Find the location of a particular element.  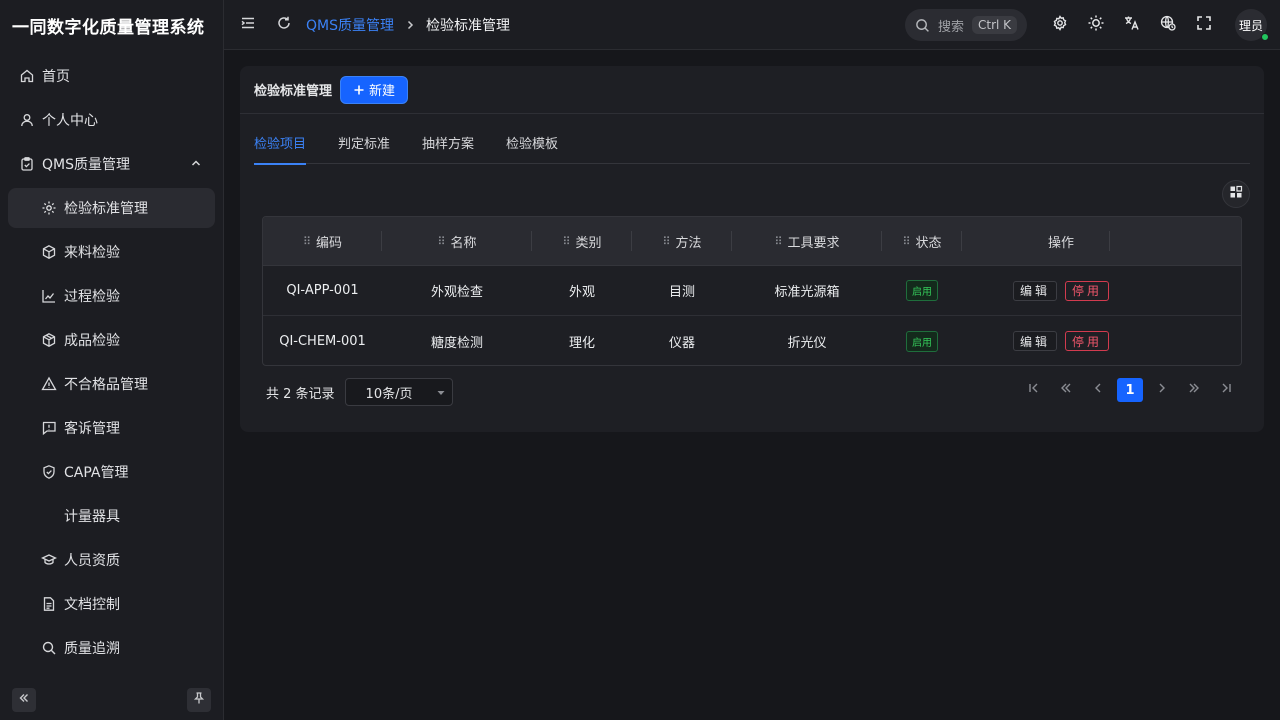

sidebar-item-label: 过程检验 is located at coordinates (92, 297).